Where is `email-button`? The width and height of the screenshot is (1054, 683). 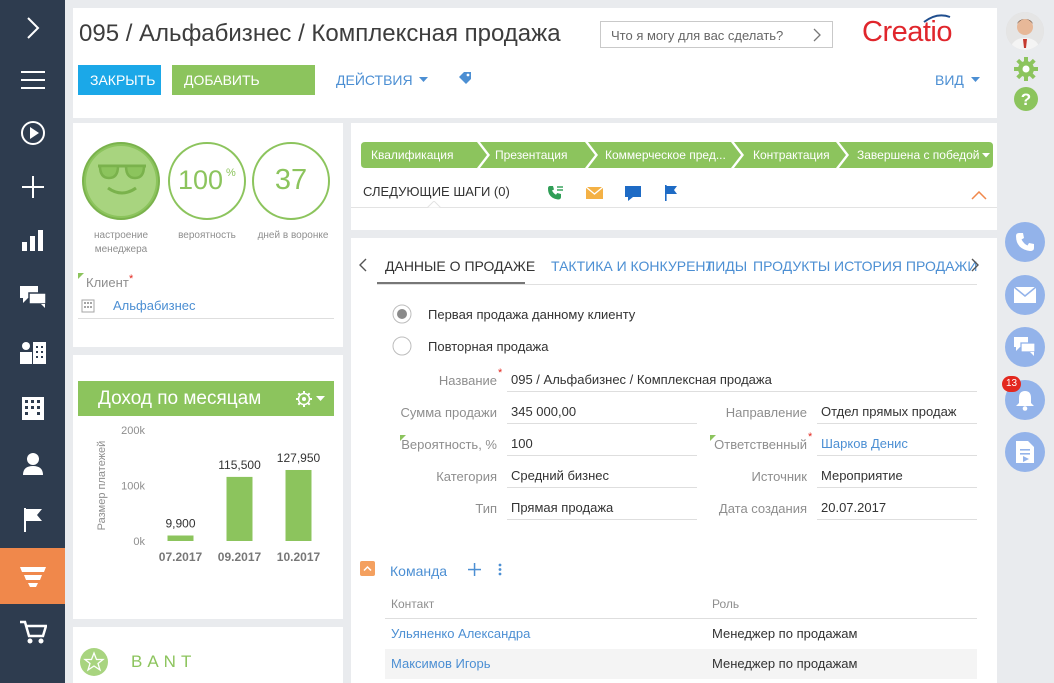 email-button is located at coordinates (1025, 295).